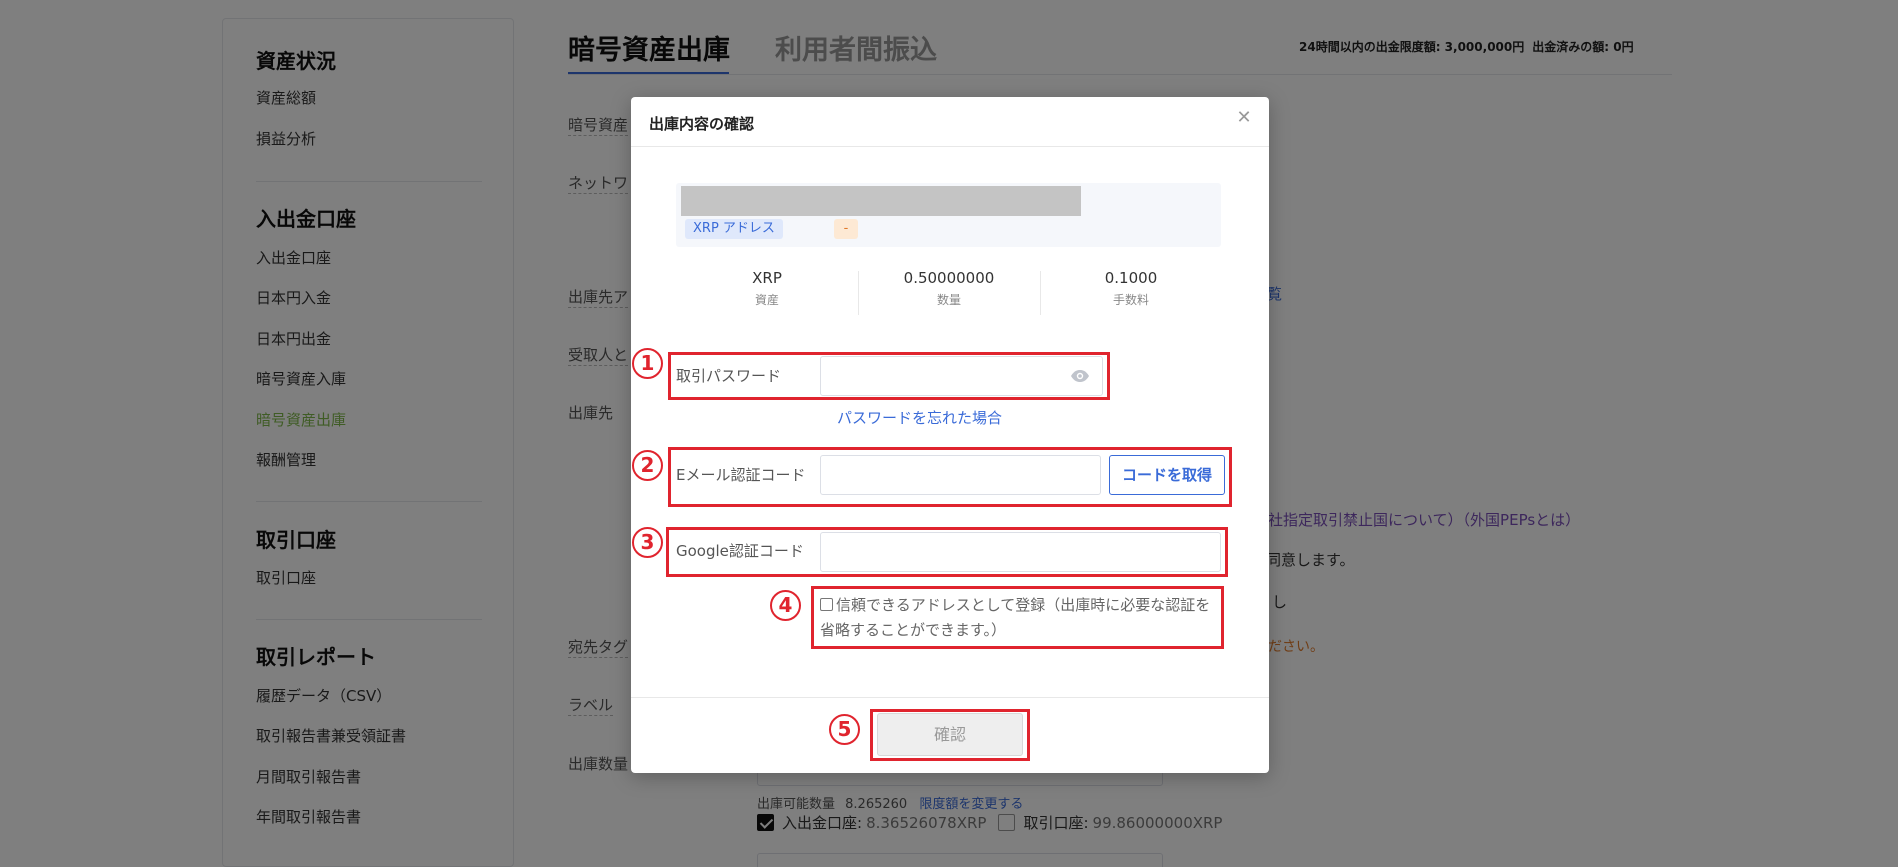 The height and width of the screenshot is (867, 1898). What do you see at coordinates (647, 363) in the screenshot?
I see `annotation-badge-1: 1` at bounding box center [647, 363].